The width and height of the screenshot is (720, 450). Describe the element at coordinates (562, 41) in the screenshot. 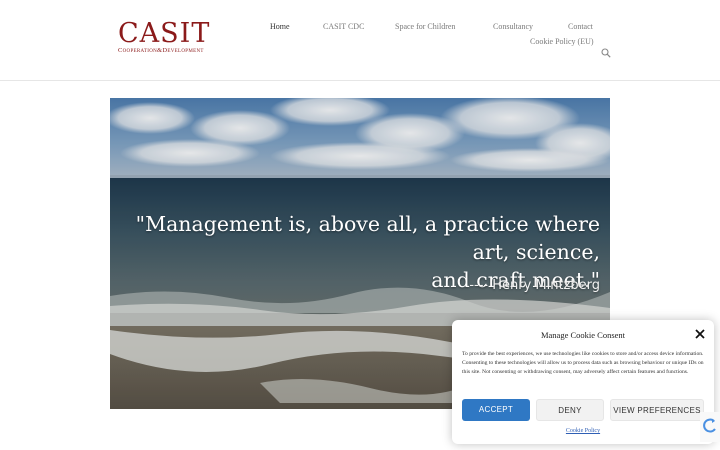

I see `nav-item-cookie-policy: Cookie Policy (EU)` at that location.